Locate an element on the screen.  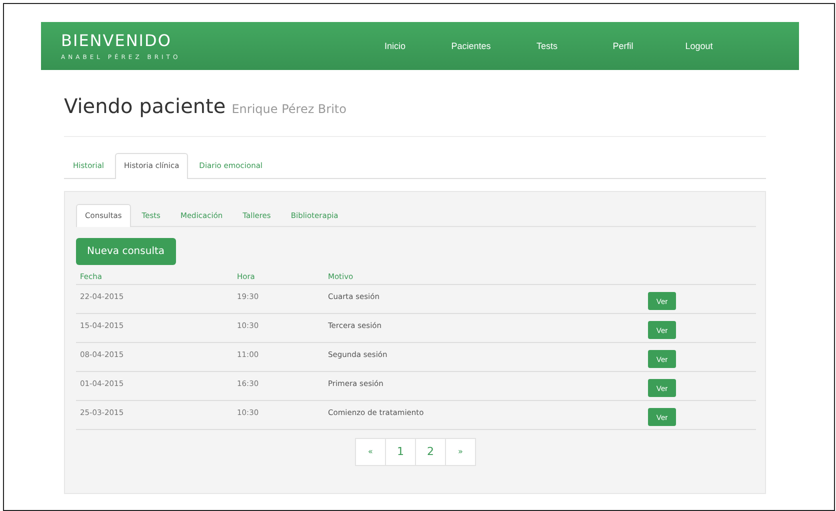
patient-name: Enrique Pérez Brito is located at coordinates (289, 109).